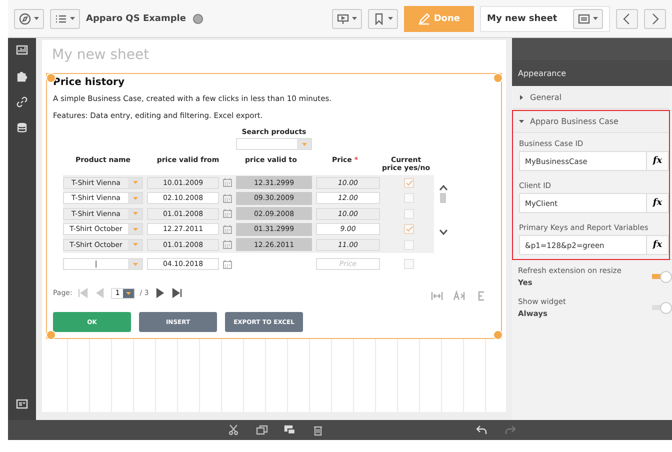 This screenshot has width=672, height=452. I want to click on screen-icon, so click(343, 18).